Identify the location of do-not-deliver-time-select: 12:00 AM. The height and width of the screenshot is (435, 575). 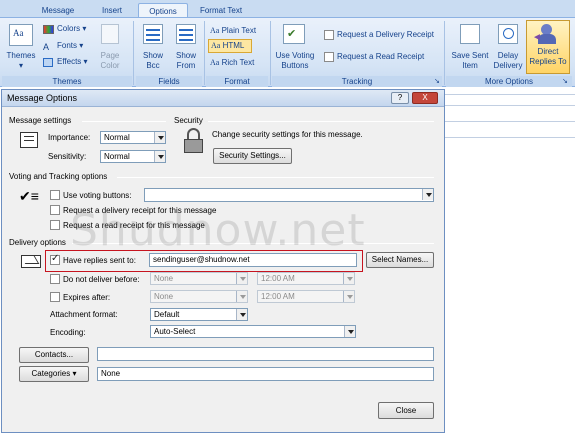
(306, 278).